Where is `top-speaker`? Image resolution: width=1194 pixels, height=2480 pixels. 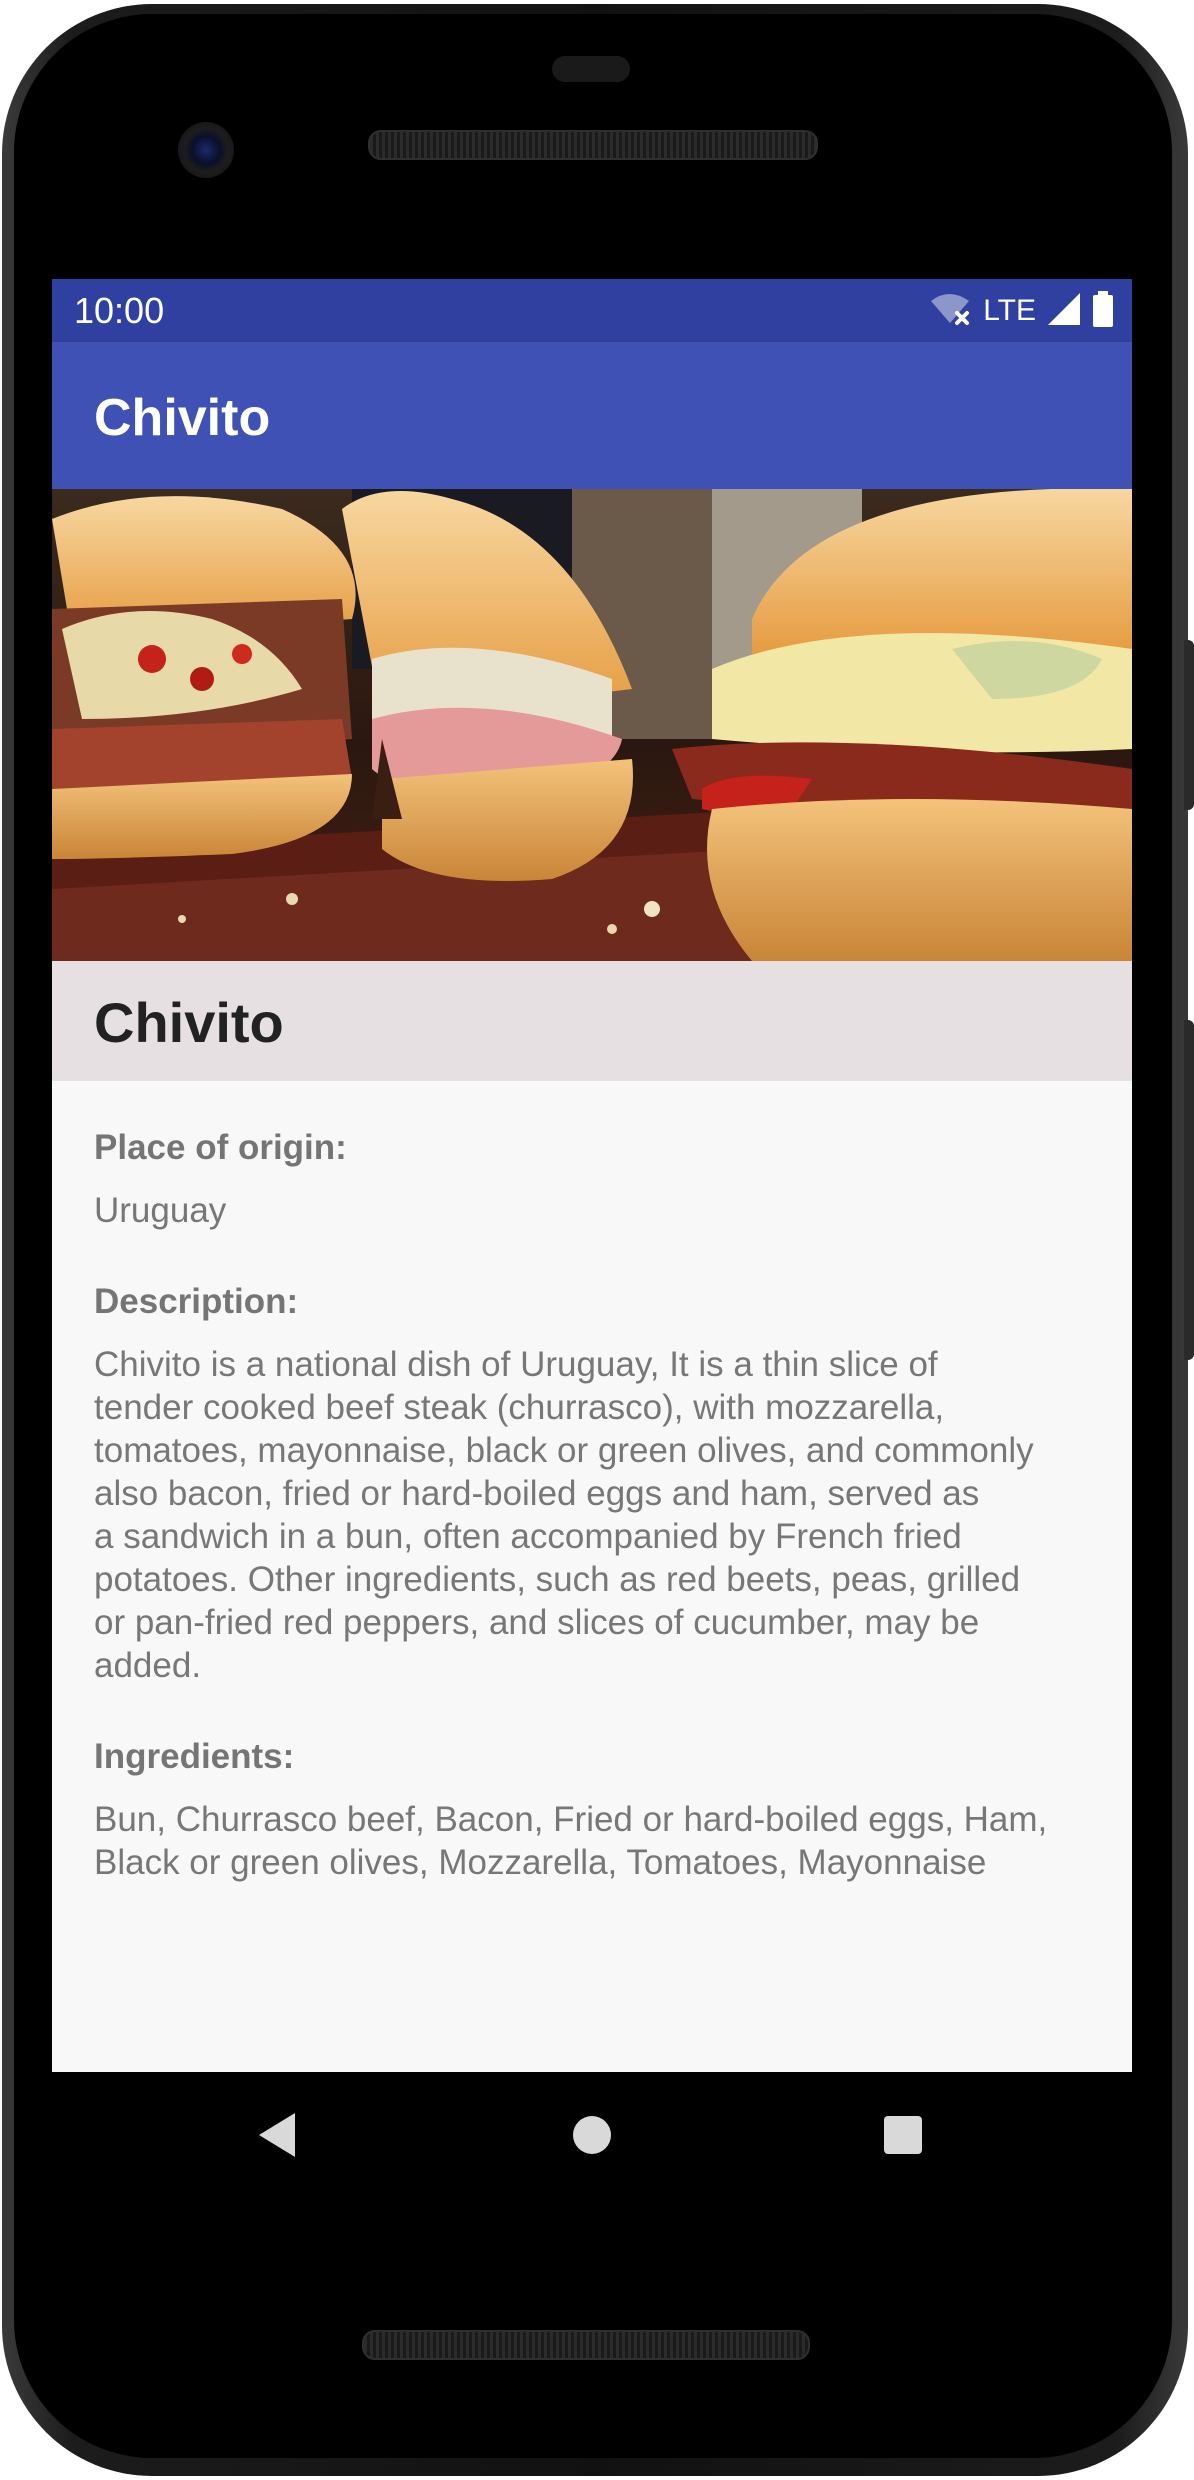 top-speaker is located at coordinates (593, 145).